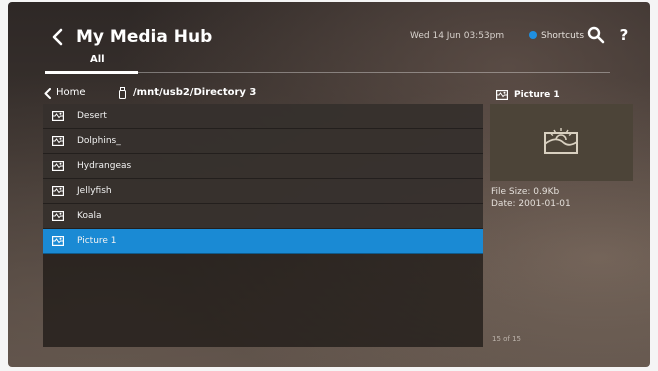 Image resolution: width=658 pixels, height=371 pixels. Describe the element at coordinates (263, 191) in the screenshot. I see `file-row: Jellyfish` at that location.